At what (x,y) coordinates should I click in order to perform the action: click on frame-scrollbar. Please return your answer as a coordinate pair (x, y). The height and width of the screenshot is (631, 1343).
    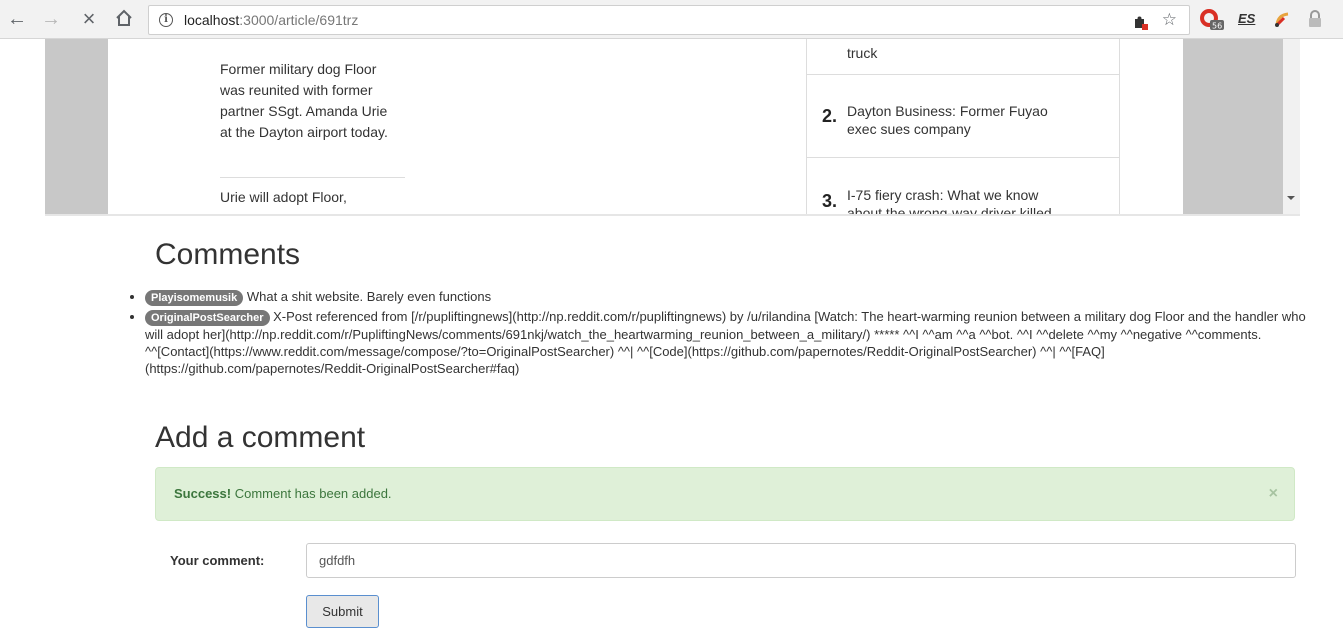
    Looking at the image, I should click on (1291, 126).